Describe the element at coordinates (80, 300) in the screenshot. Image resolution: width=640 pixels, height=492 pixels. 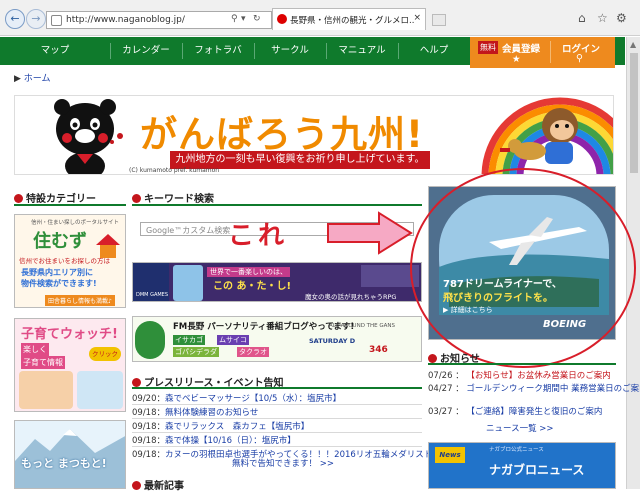
I see `sumuzu-line: 田舎暮らし情報も満載♪` at that location.